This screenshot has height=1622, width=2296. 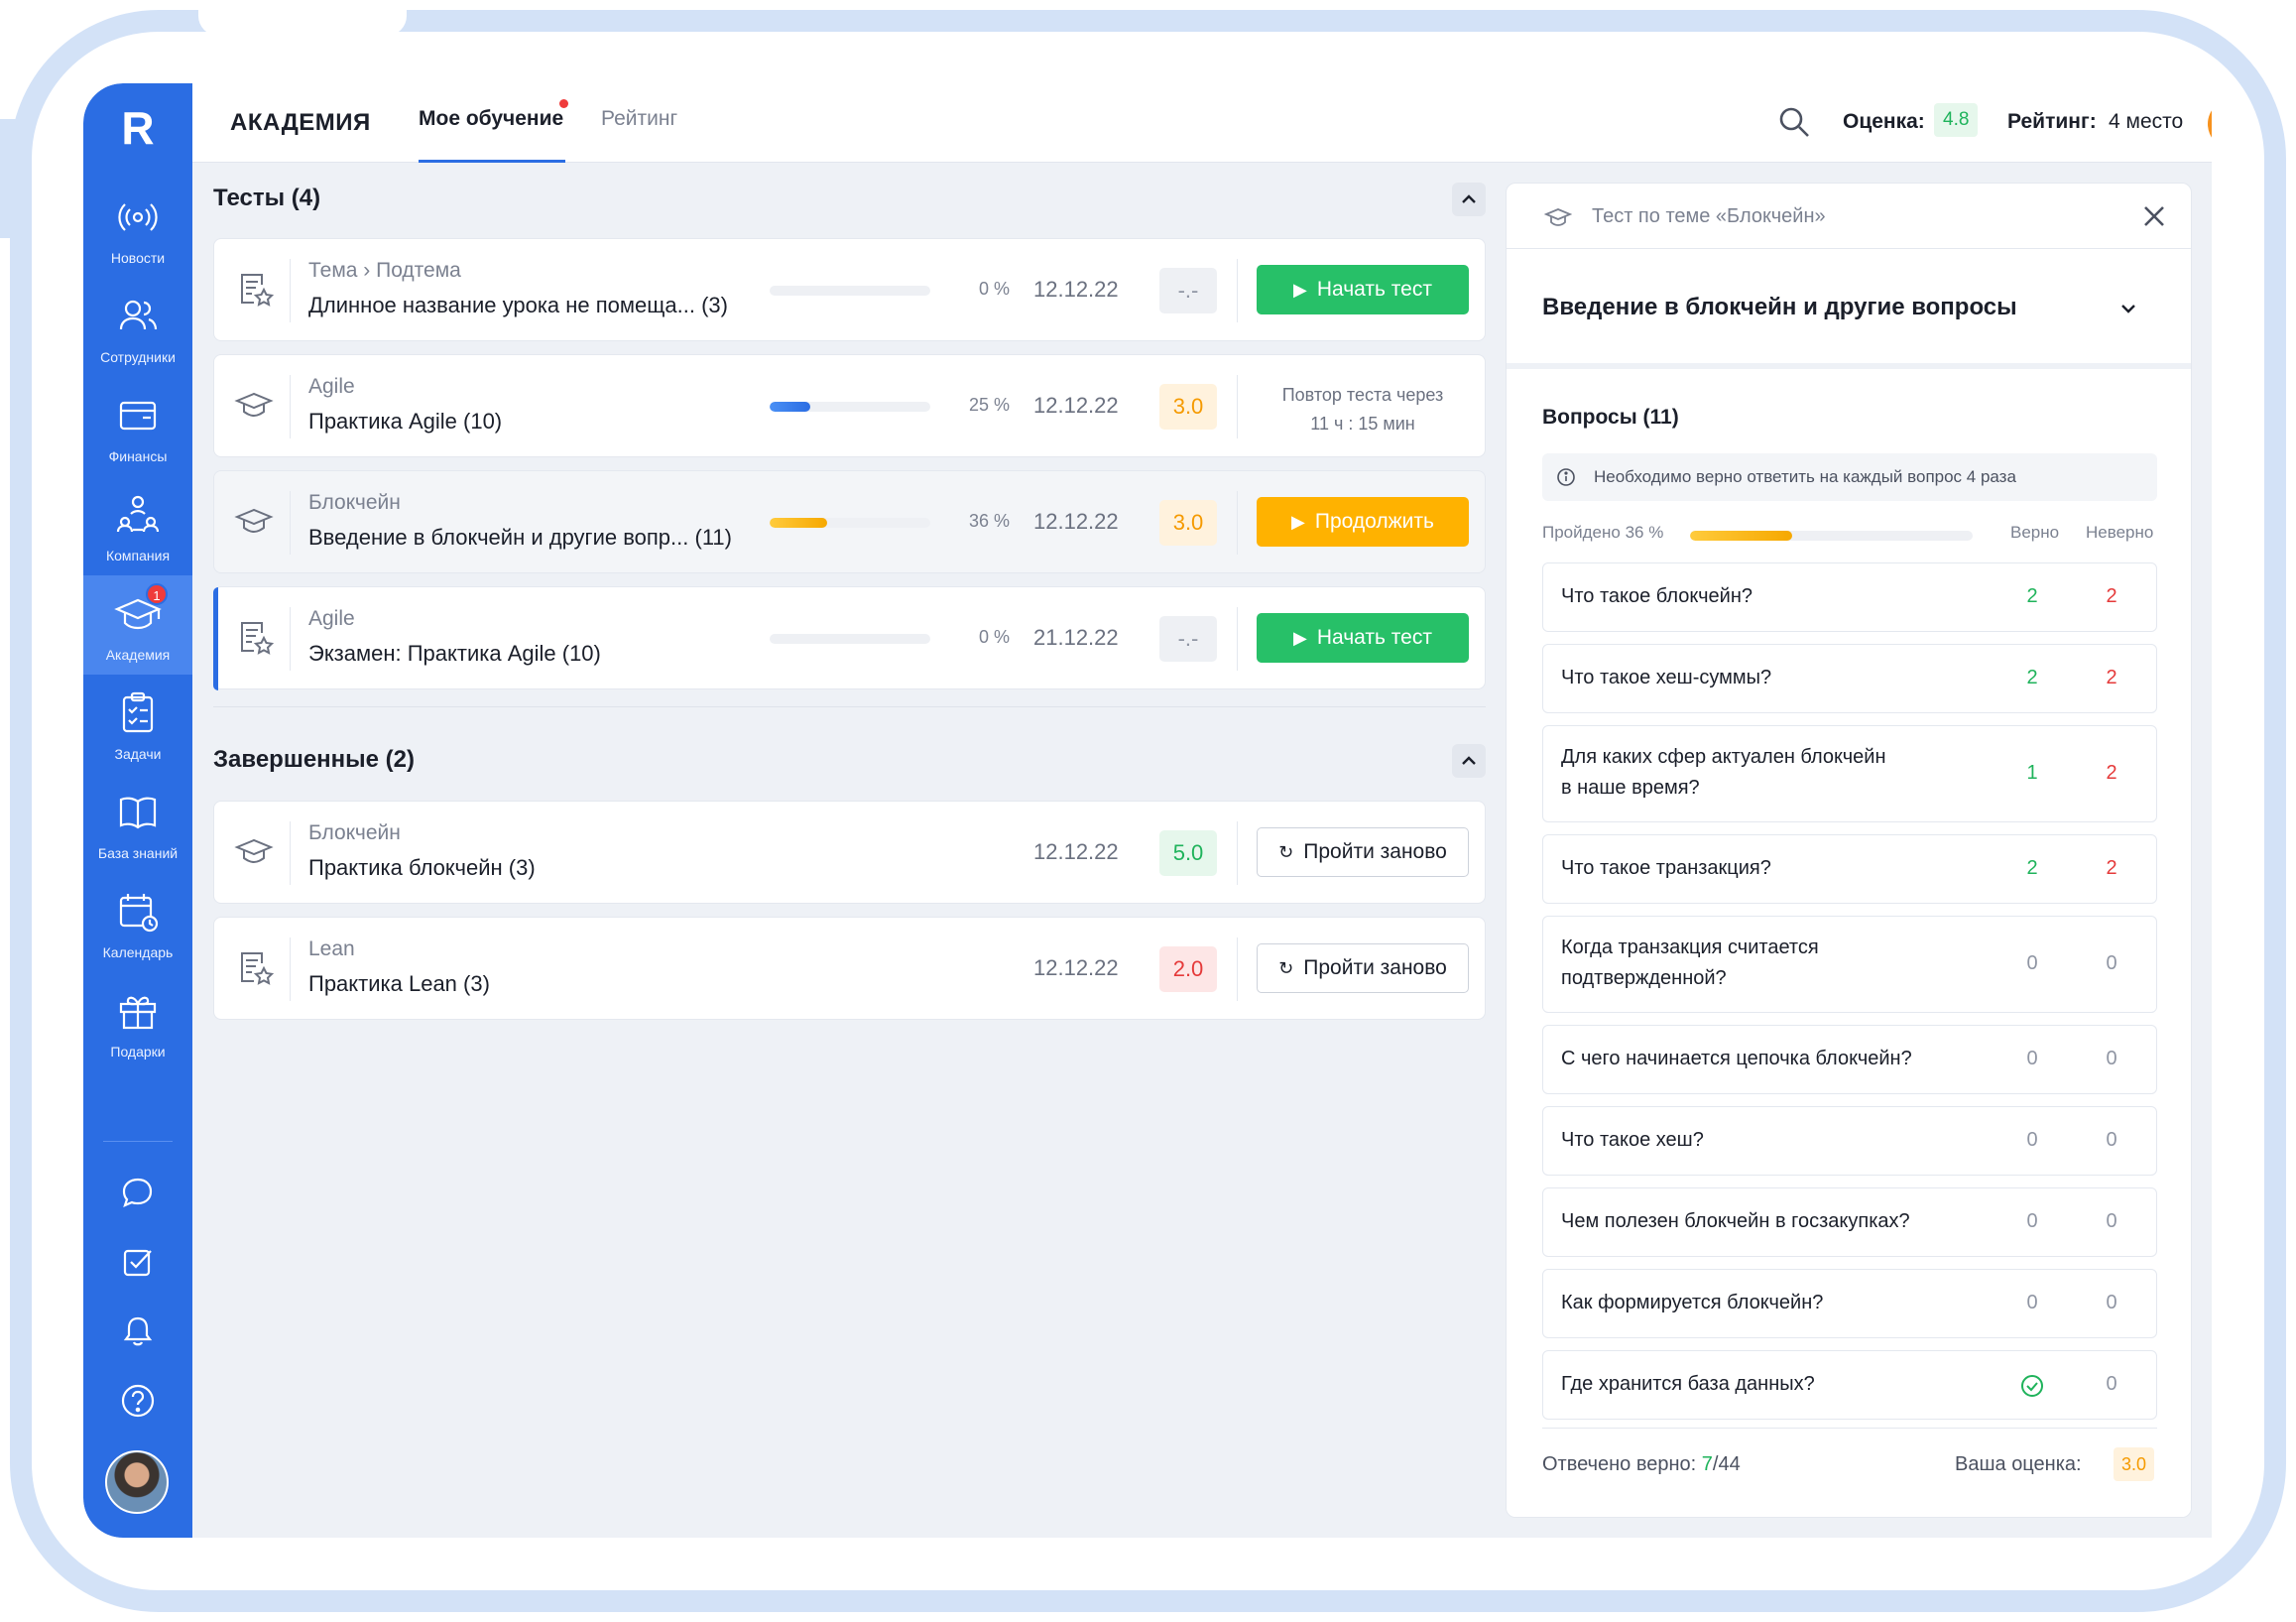 I want to click on test-score: 3.0, so click(x=1188, y=407).